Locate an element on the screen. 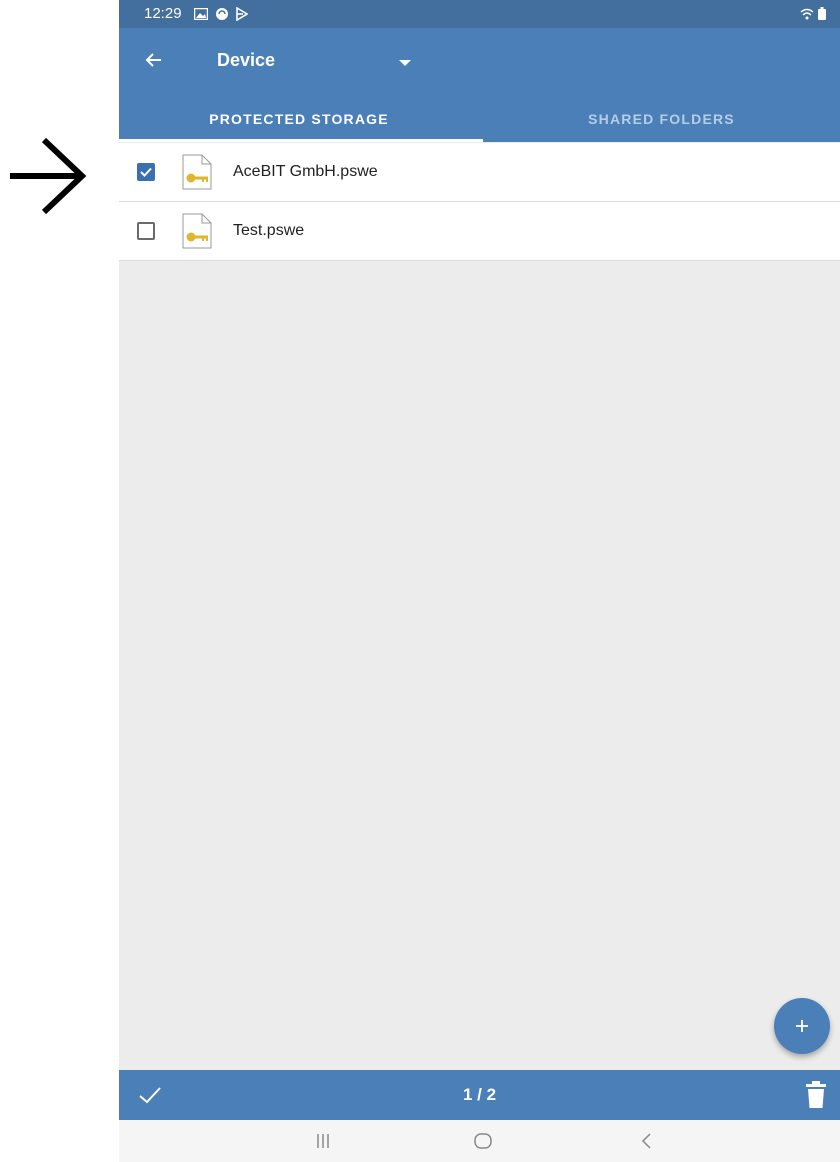  file-list: AceBIT GmbH.pswe Test.pswe is located at coordinates (479, 202).